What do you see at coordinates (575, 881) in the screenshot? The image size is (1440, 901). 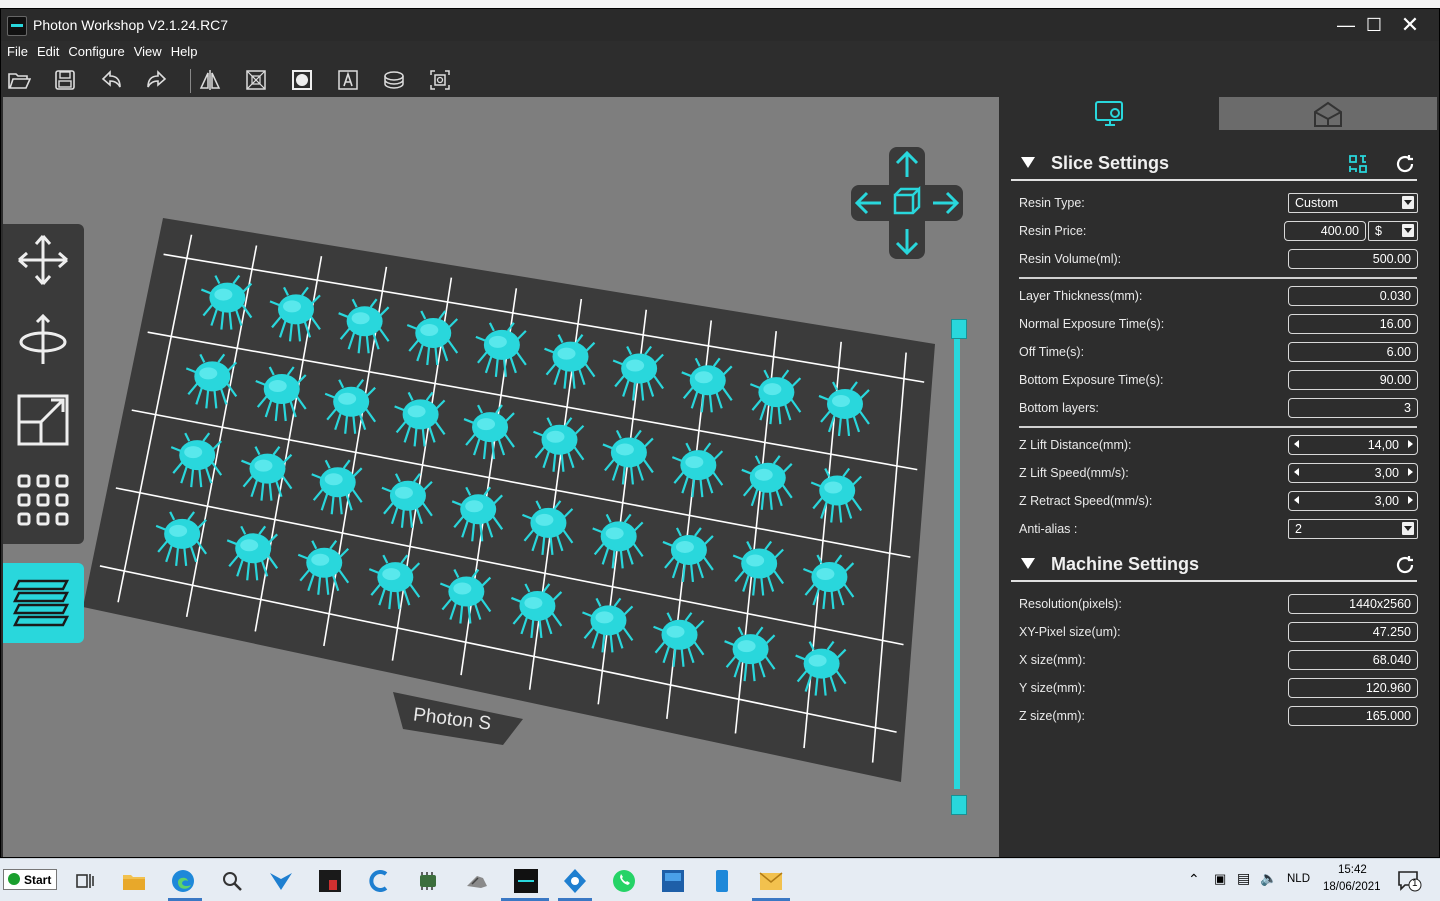 I see `blue-app-icon` at bounding box center [575, 881].